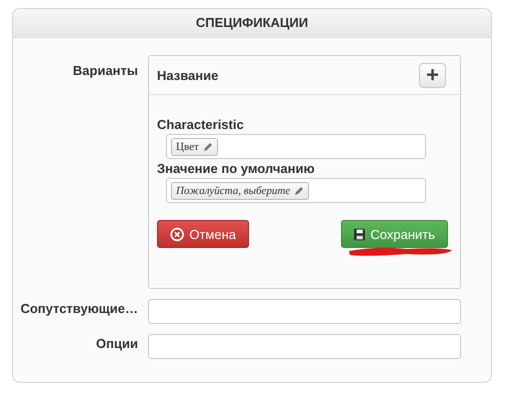 This screenshot has height=416, width=511. What do you see at coordinates (187, 75) in the screenshot?
I see `column-header: Название` at bounding box center [187, 75].